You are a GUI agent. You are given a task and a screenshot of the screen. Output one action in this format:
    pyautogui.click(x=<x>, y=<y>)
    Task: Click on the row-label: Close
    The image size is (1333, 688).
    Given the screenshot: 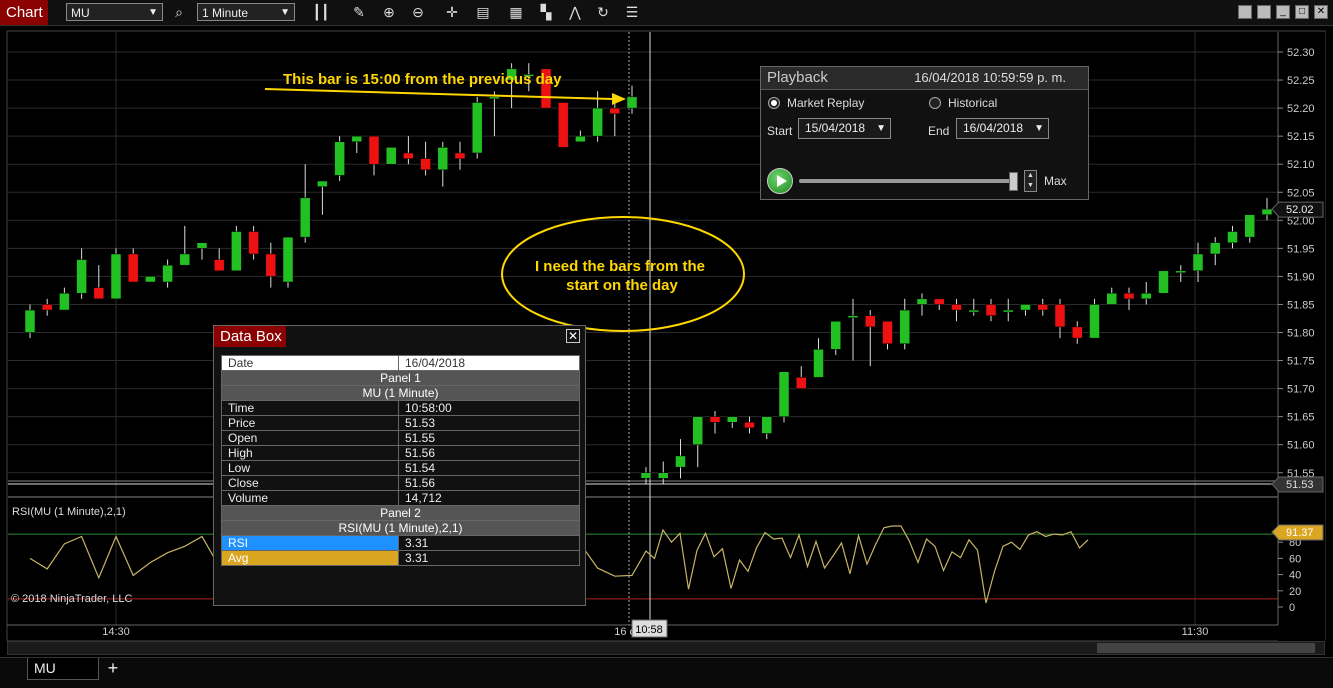 What is the action you would take?
    pyautogui.click(x=310, y=483)
    